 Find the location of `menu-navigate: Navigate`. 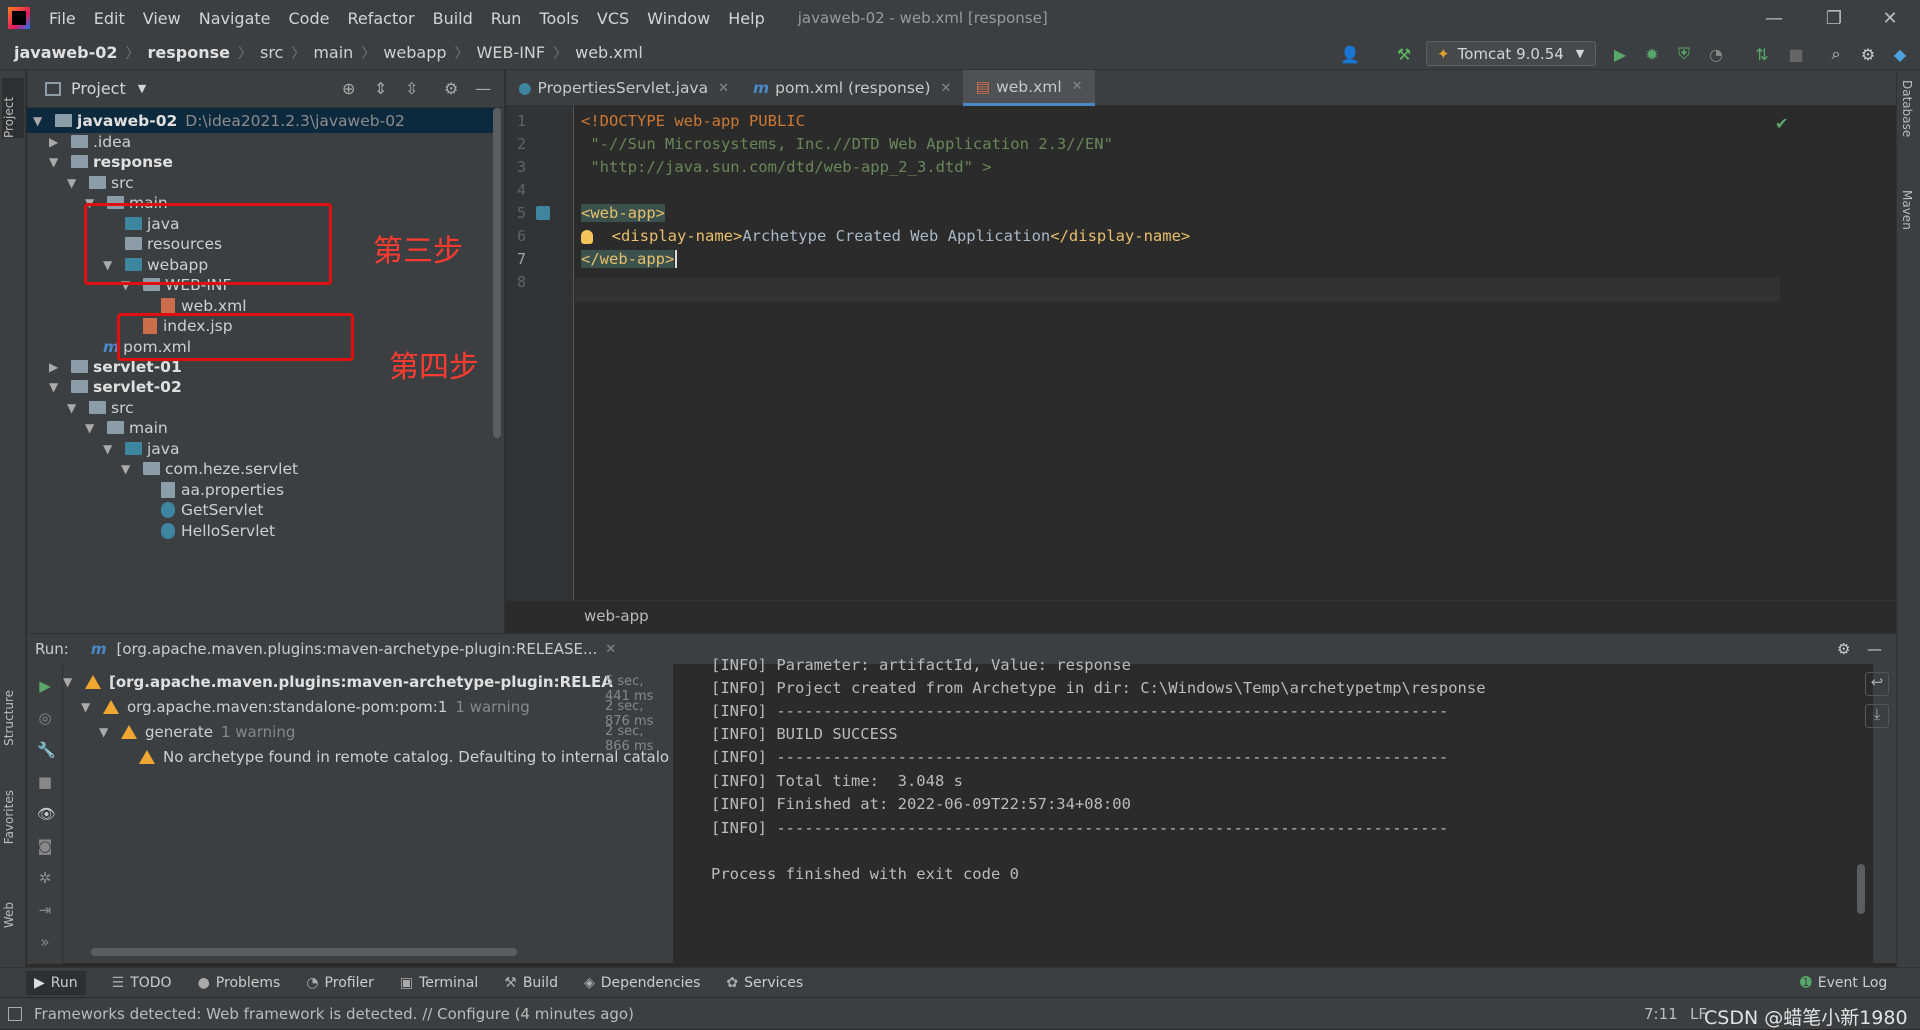

menu-navigate: Navigate is located at coordinates (235, 18).